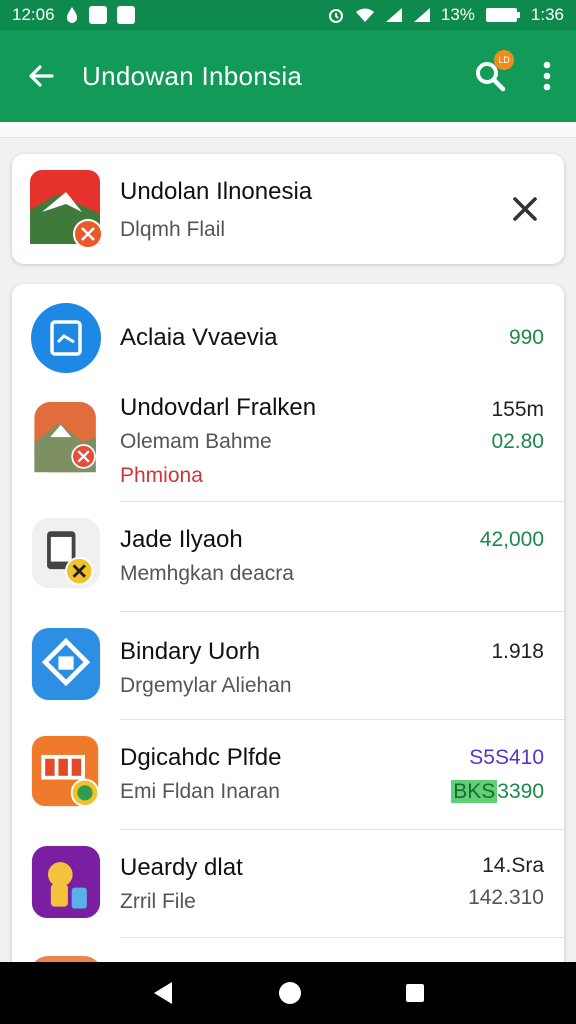 The image size is (576, 1024). Describe the element at coordinates (547, 14) in the screenshot. I see `status-clock: 1:36` at that location.